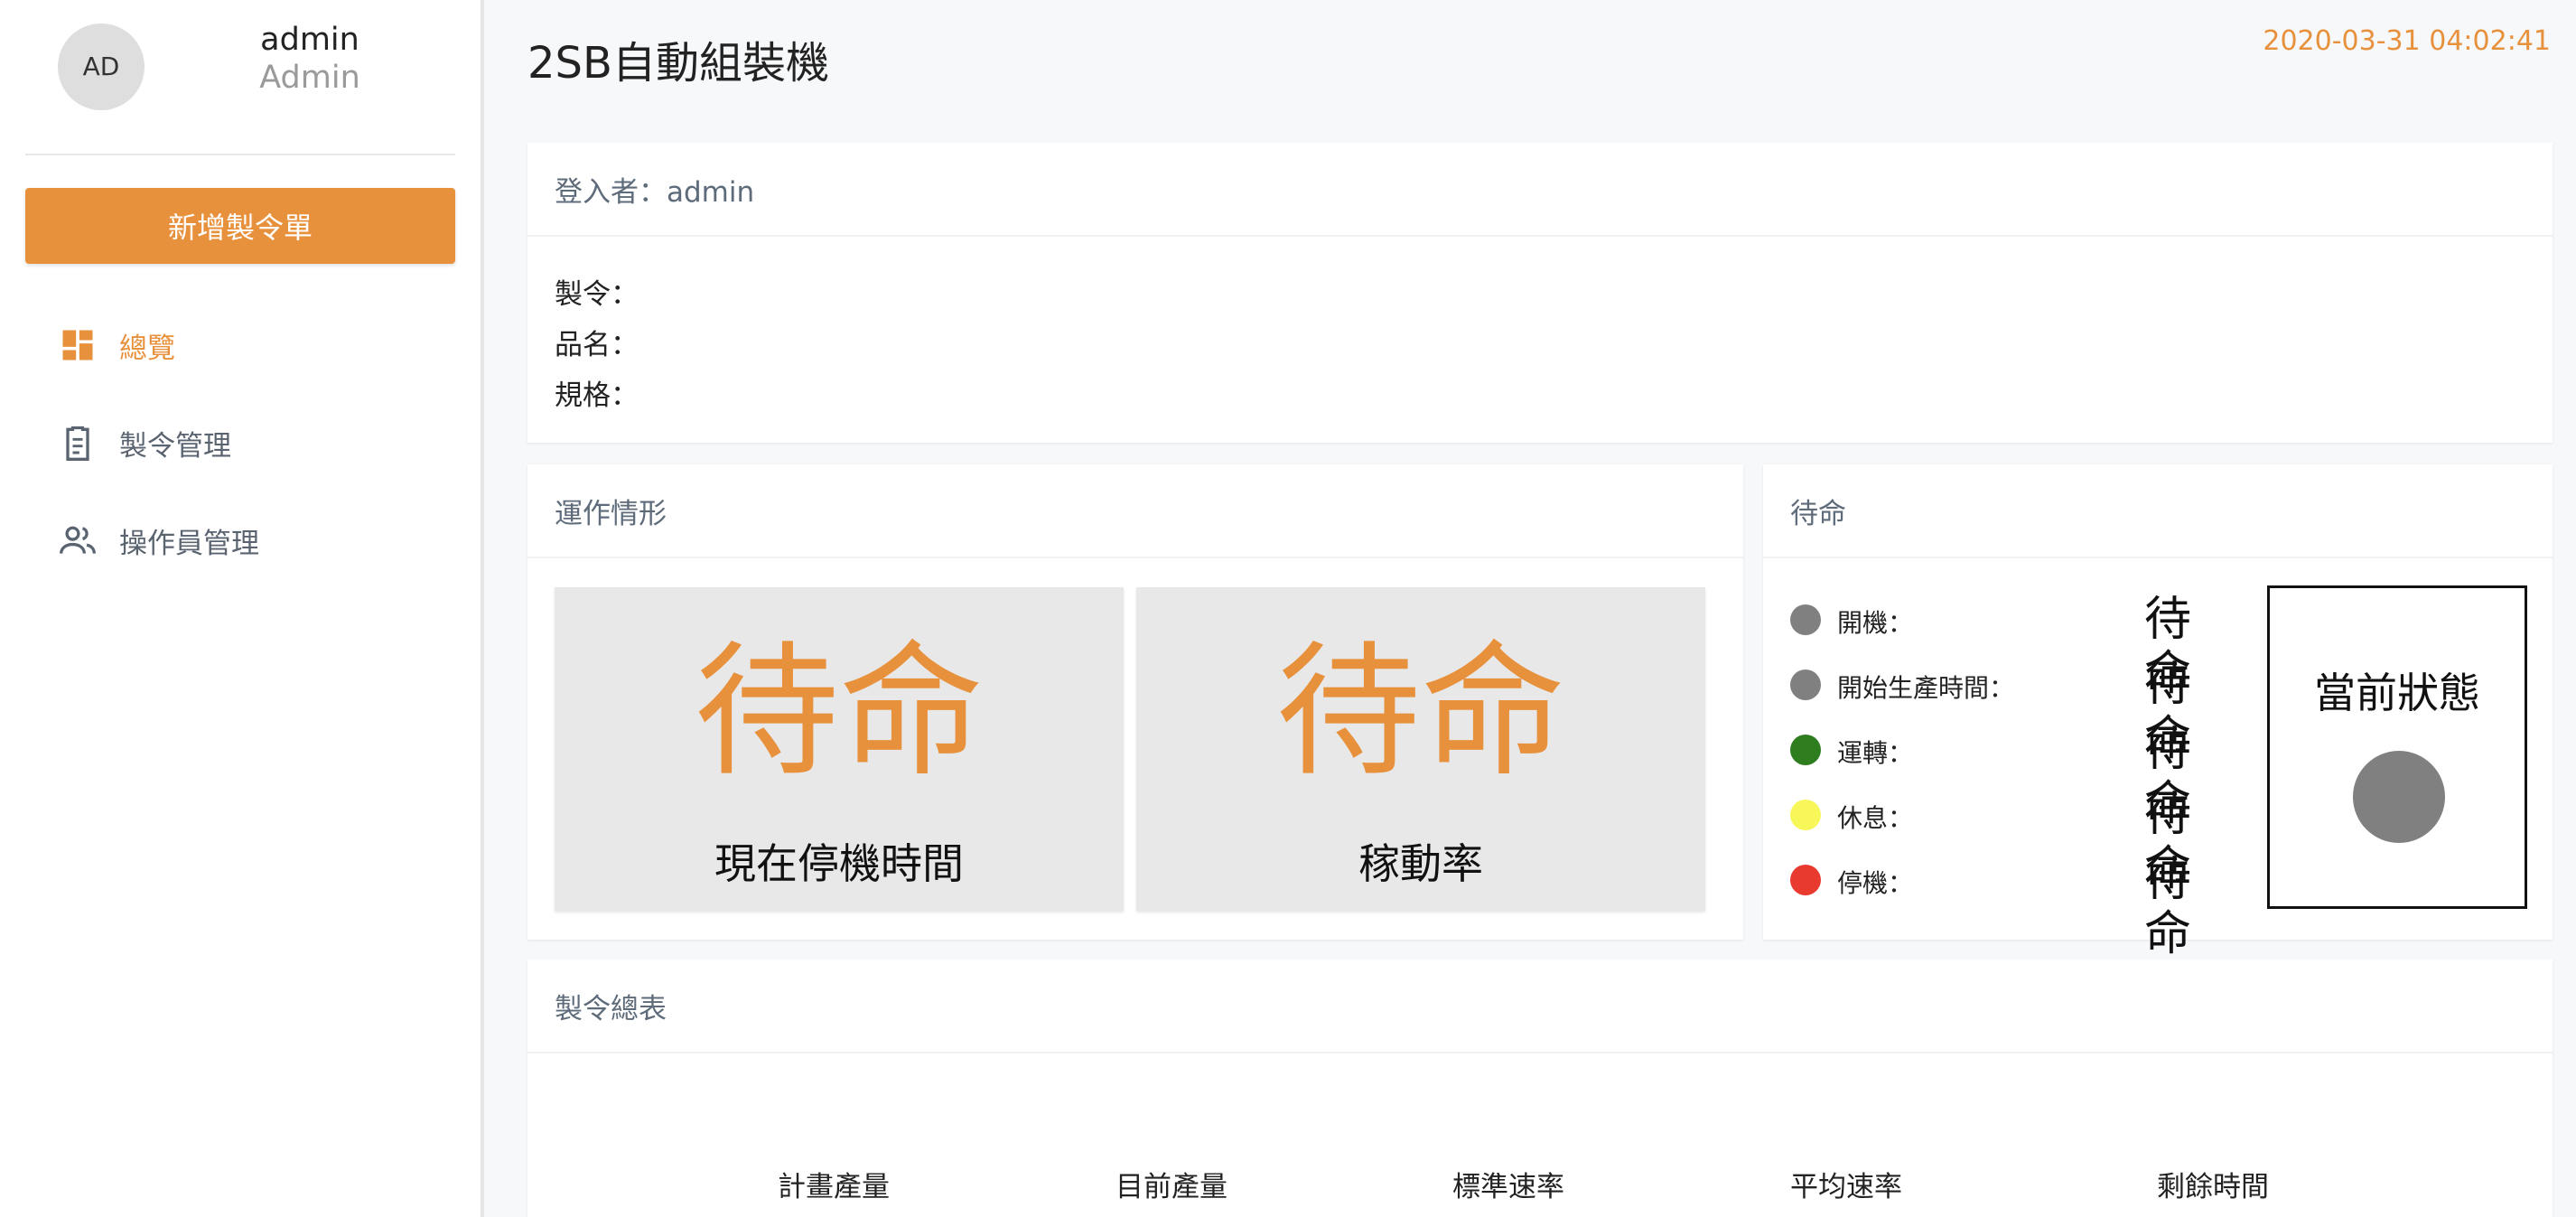  Describe the element at coordinates (2012, 712) in the screenshot. I see `status-row-production-start: 開始生產時間： 待命` at that location.